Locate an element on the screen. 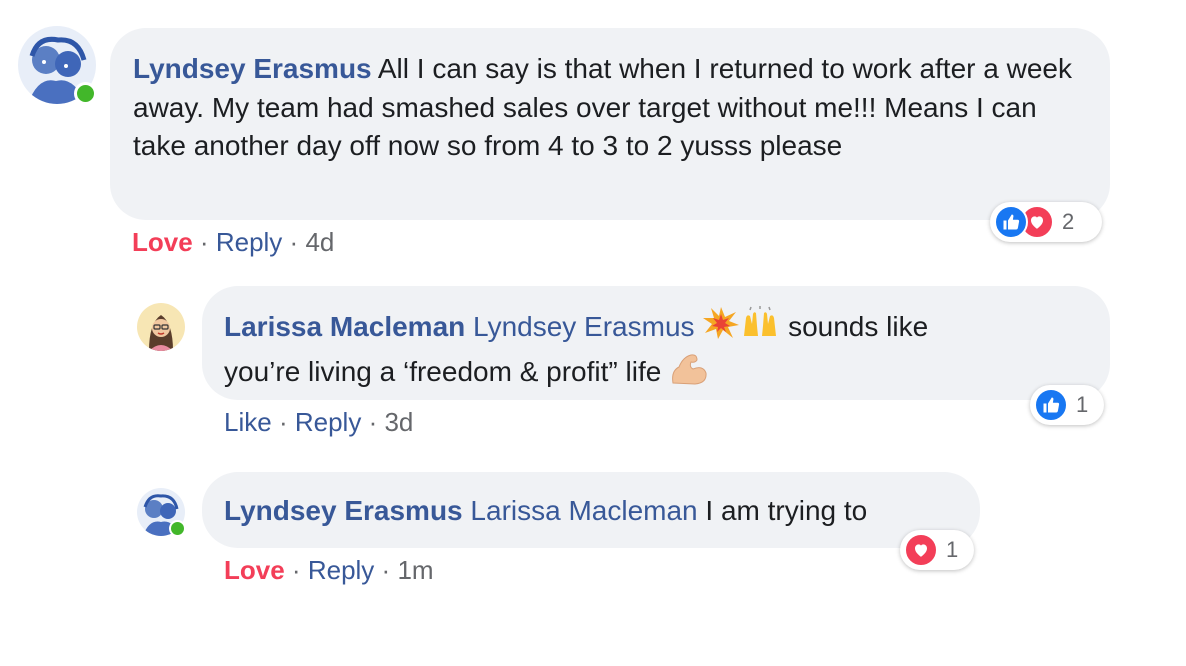 The image size is (1186, 666). avatar-image is located at coordinates (161, 327).